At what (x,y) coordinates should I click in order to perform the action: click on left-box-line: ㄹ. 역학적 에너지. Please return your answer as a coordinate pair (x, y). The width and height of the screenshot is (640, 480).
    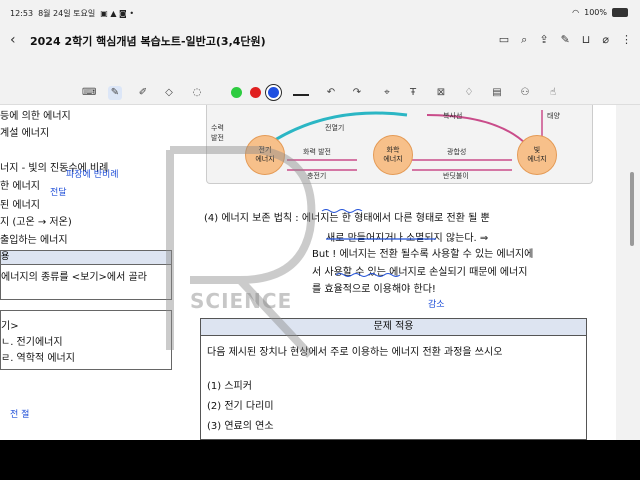
    Looking at the image, I should click on (38, 358).